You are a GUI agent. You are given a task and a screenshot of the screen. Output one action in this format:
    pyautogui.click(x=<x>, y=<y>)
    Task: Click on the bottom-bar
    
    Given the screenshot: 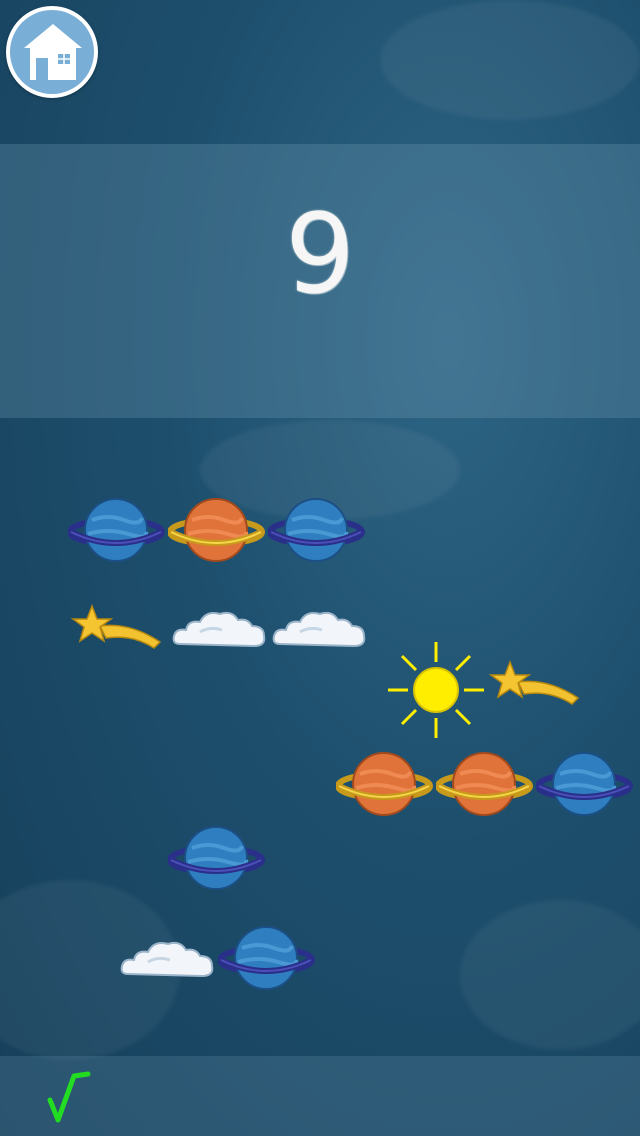 What is the action you would take?
    pyautogui.click(x=320, y=1096)
    